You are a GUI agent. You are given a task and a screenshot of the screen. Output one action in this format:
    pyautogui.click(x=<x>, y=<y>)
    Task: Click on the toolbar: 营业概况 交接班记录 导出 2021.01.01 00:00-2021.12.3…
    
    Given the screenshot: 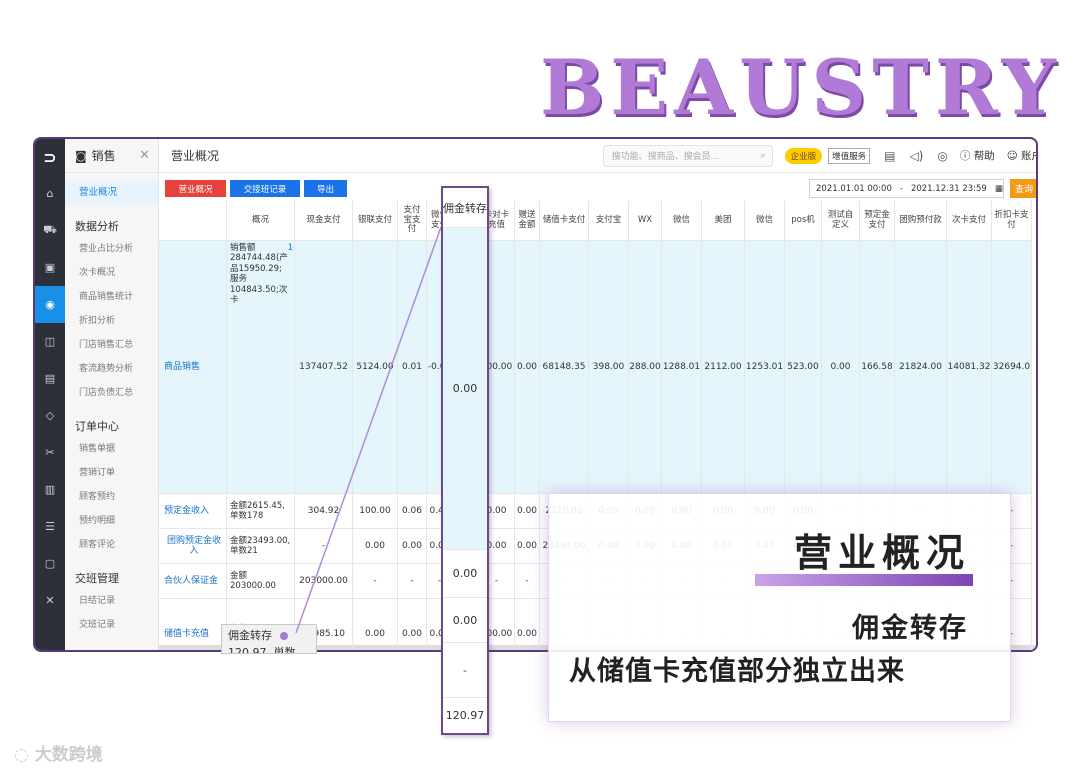 What is the action you would take?
    pyautogui.click(x=597, y=187)
    